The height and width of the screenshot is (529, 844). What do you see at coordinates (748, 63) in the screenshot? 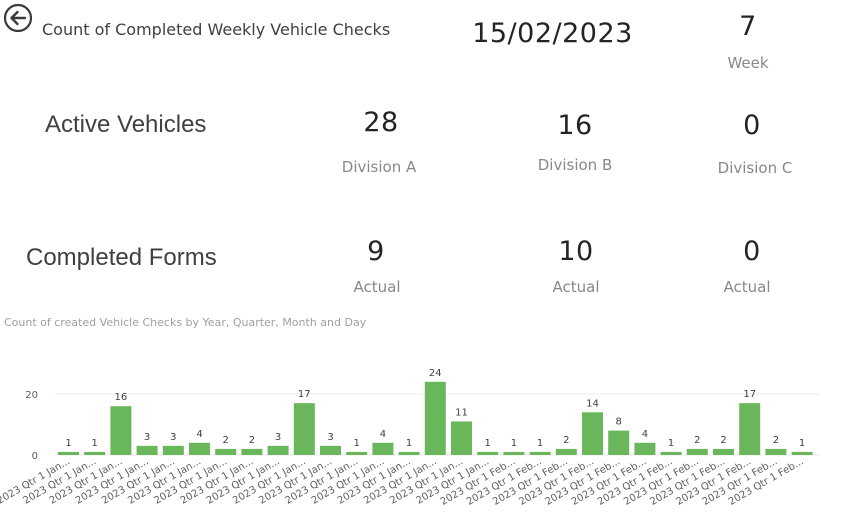
I see `week-label: Week` at bounding box center [748, 63].